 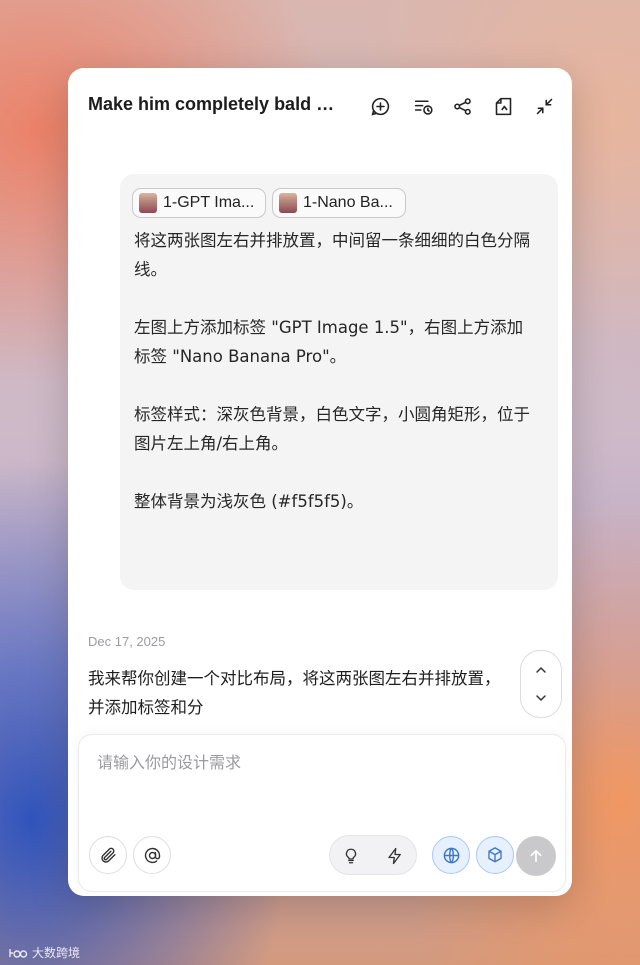 I want to click on fast-mode-button, so click(x=395, y=856).